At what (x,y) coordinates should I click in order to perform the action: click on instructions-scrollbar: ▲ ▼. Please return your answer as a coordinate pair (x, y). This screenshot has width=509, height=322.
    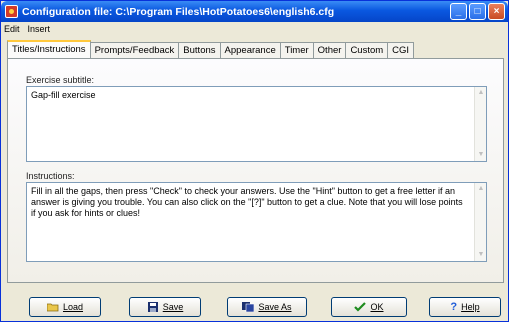
    Looking at the image, I should click on (480, 222).